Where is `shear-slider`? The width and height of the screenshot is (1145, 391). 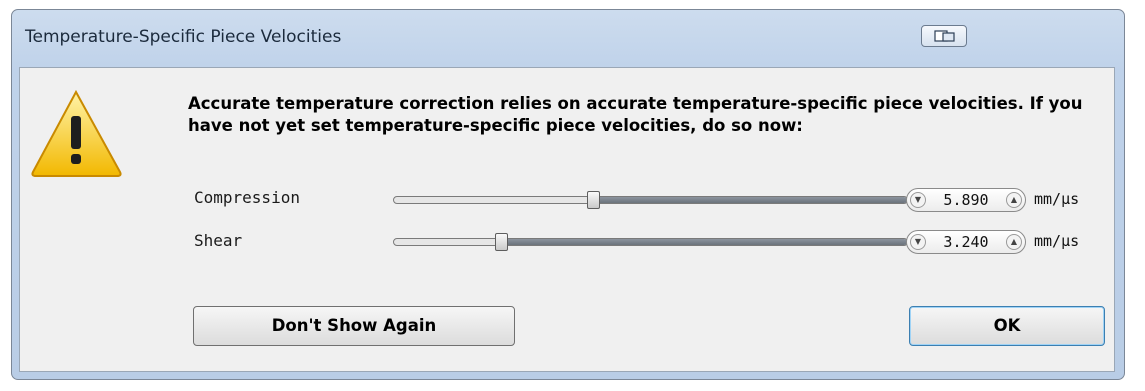 shear-slider is located at coordinates (650, 242).